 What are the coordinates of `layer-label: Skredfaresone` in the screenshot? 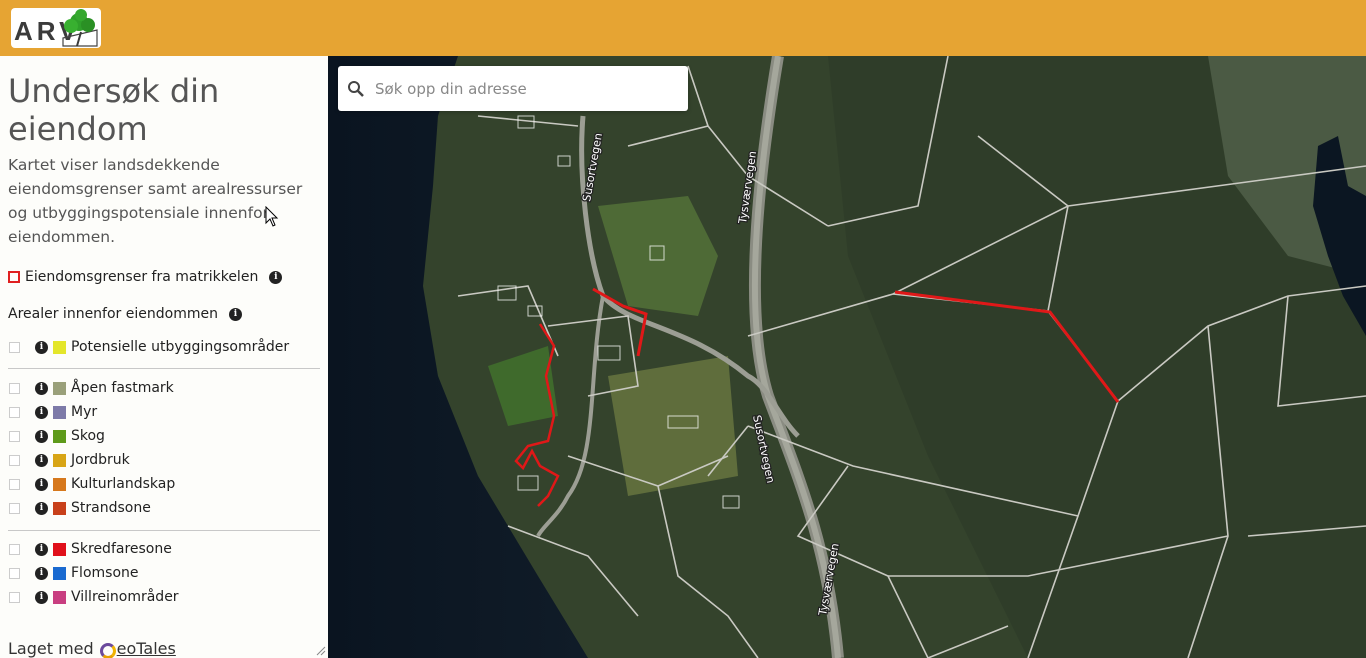 It's located at (121, 549).